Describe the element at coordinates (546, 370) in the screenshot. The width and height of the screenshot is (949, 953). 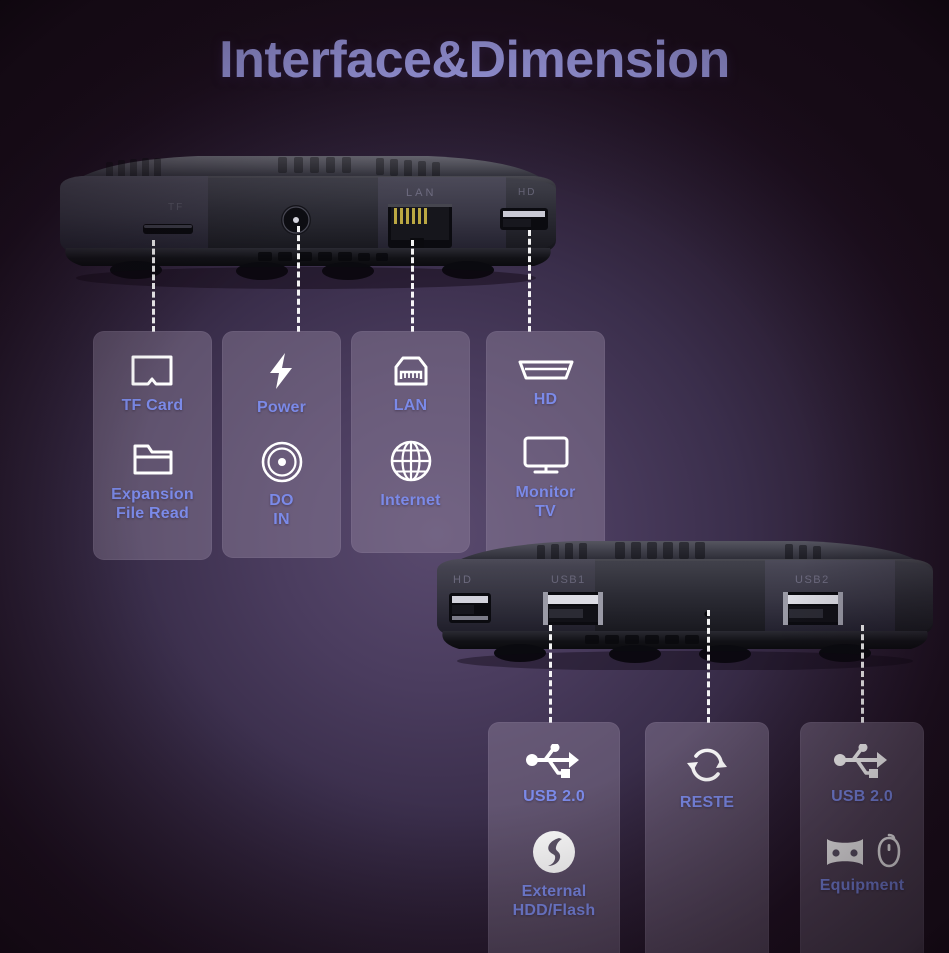
I see `hdmi-port-icon` at that location.